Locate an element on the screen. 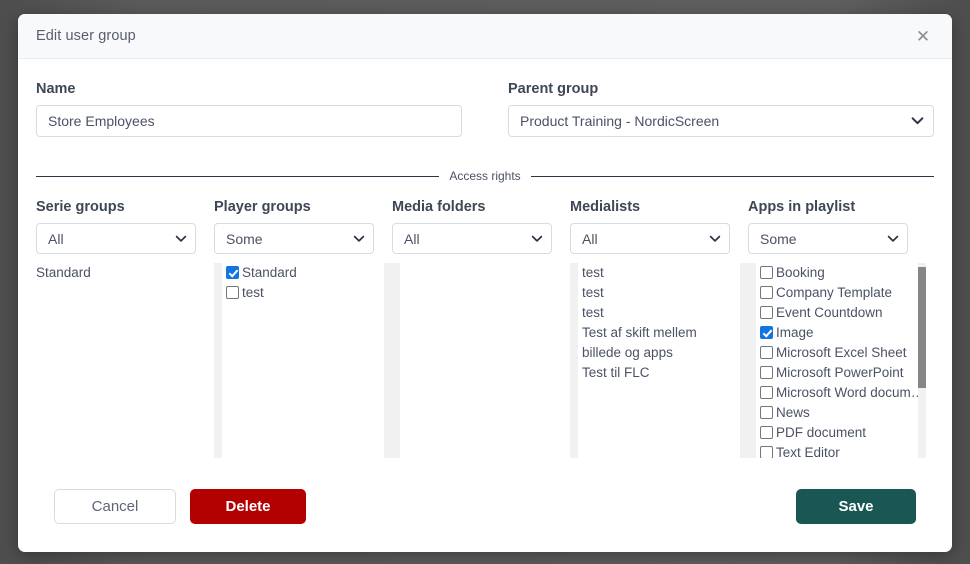  close-icon: ✕ is located at coordinates (923, 36).